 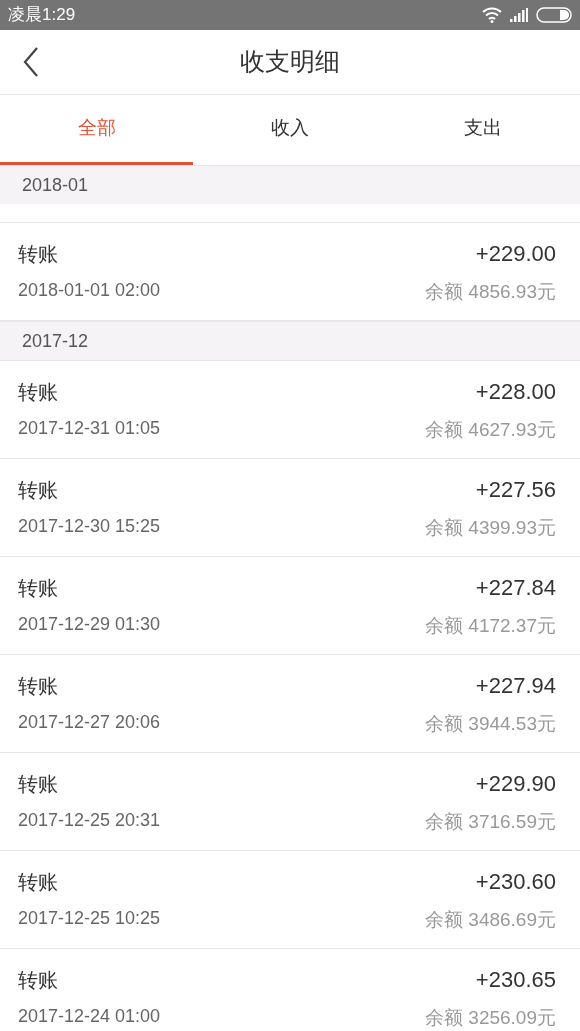 I want to click on balance-text: 余额 3486.69元, so click(x=490, y=919).